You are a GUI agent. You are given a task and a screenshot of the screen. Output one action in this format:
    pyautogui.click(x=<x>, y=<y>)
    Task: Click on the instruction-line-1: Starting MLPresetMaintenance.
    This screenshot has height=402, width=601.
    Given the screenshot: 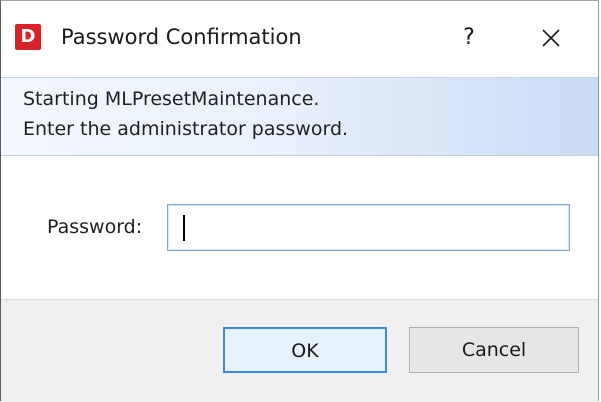 What is the action you would take?
    pyautogui.click(x=171, y=99)
    